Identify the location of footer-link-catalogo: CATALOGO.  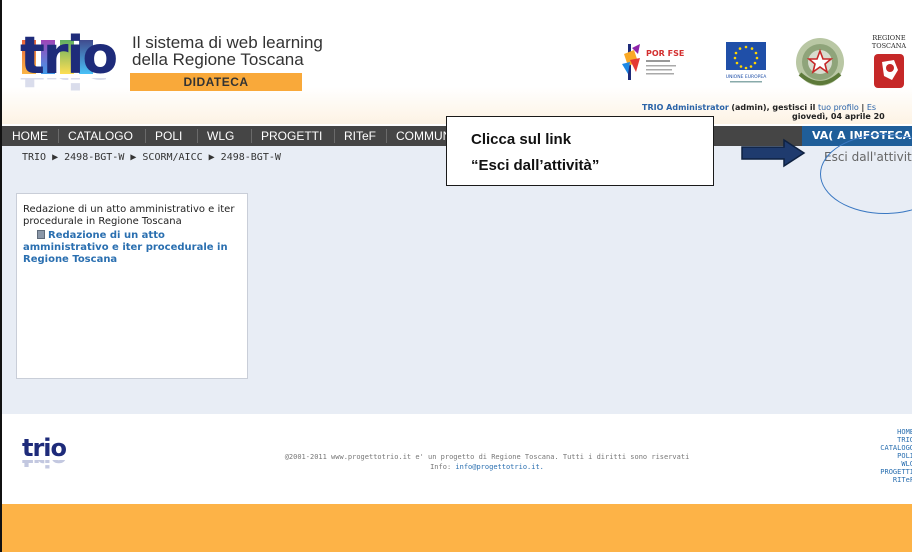
(886, 448).